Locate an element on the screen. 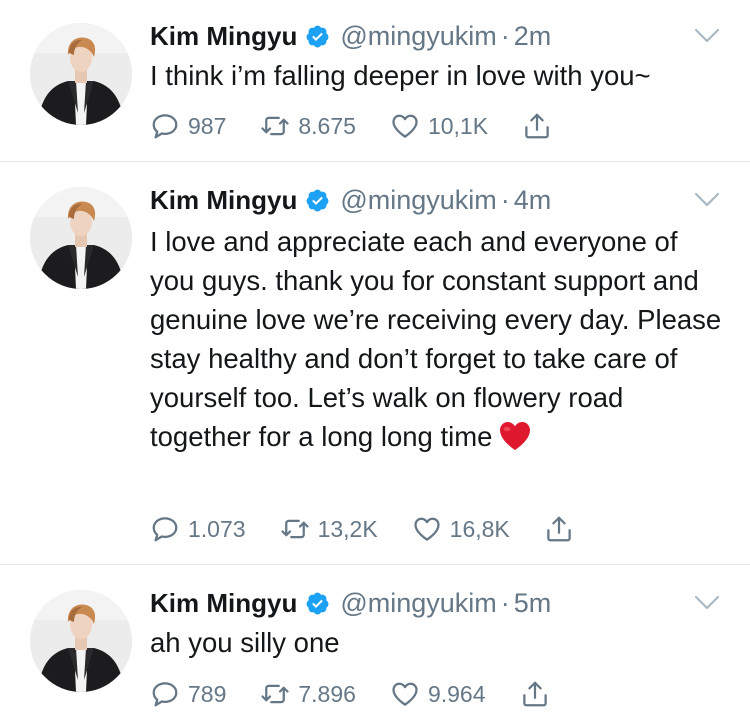  red-heart-emoji-icon is located at coordinates (515, 436).